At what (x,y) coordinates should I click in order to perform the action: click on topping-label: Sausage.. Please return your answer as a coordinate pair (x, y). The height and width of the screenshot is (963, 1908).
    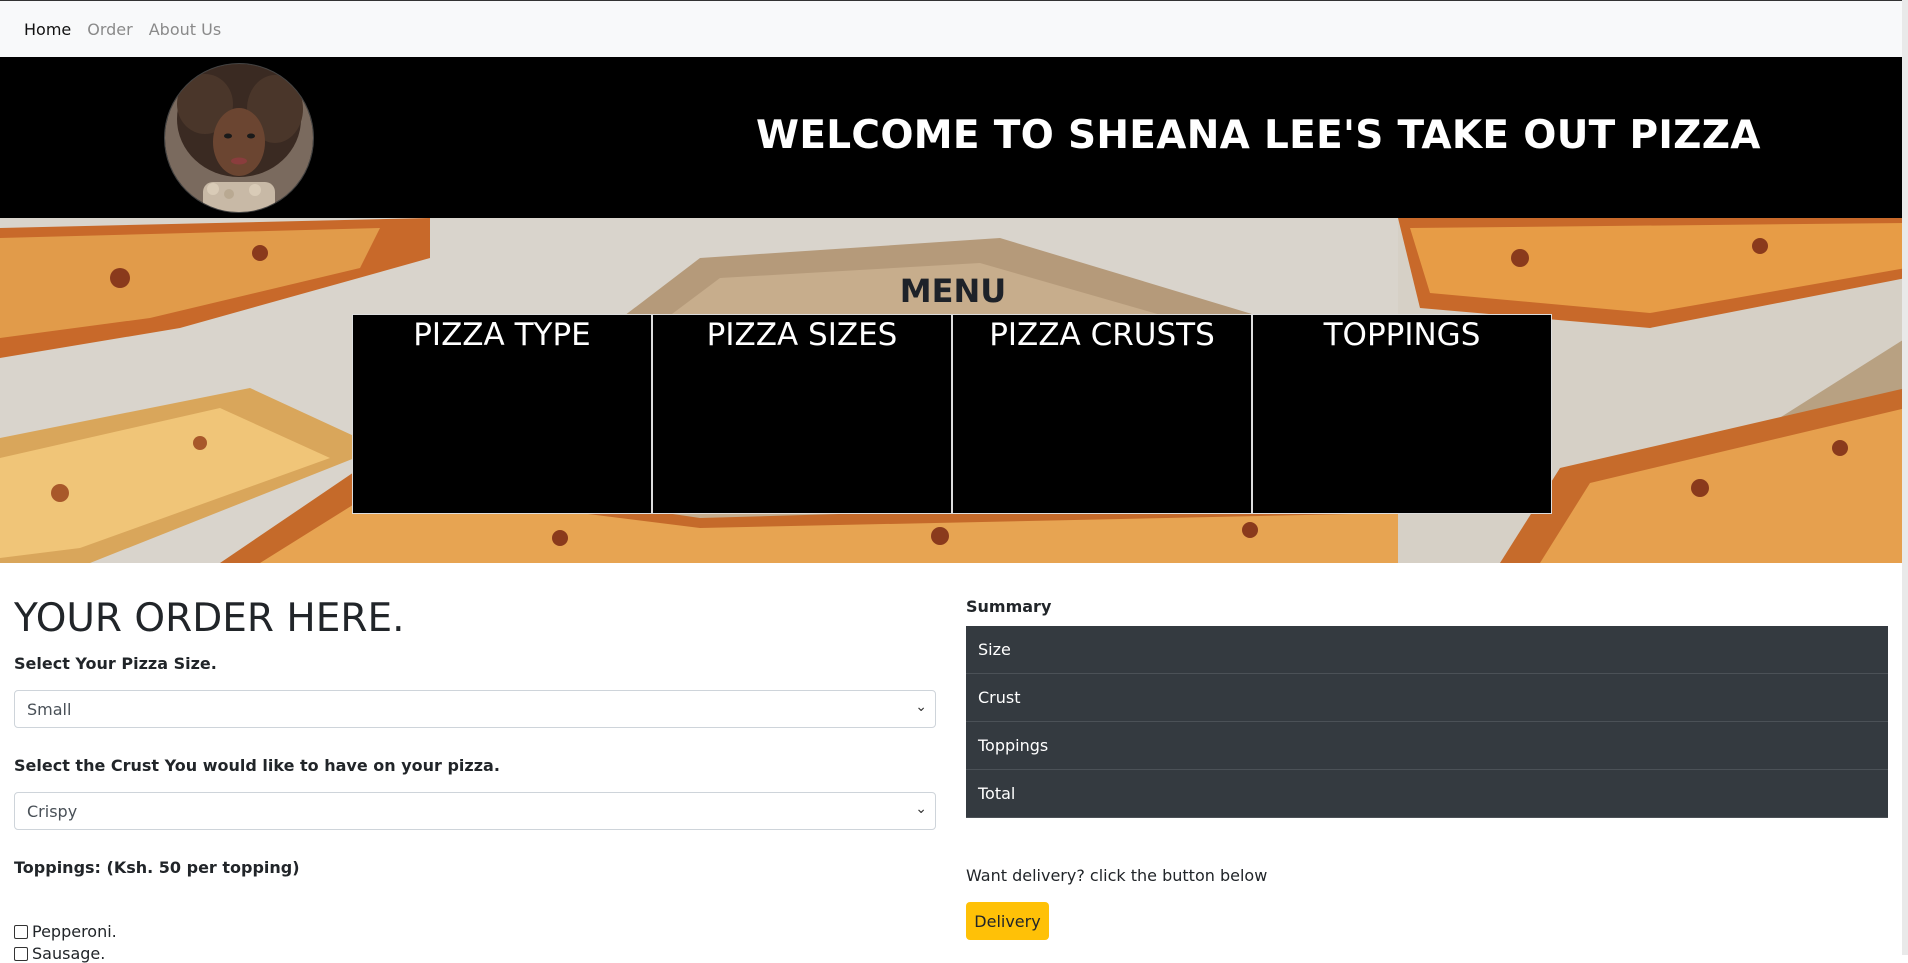
    Looking at the image, I should click on (69, 953).